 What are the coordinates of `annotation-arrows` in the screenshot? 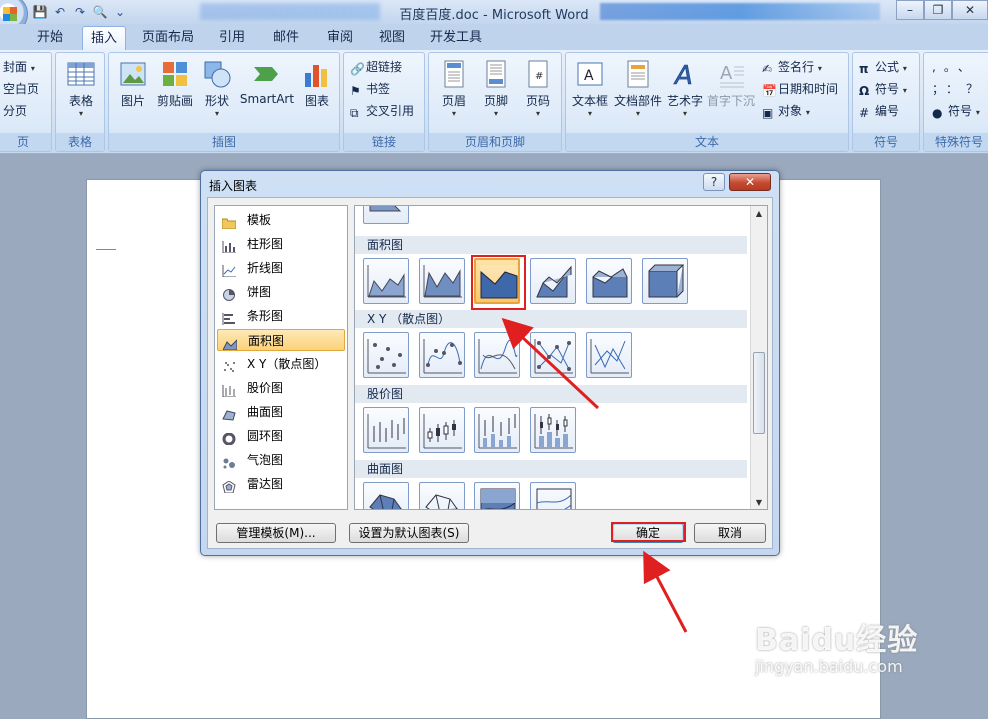 It's located at (594, 475).